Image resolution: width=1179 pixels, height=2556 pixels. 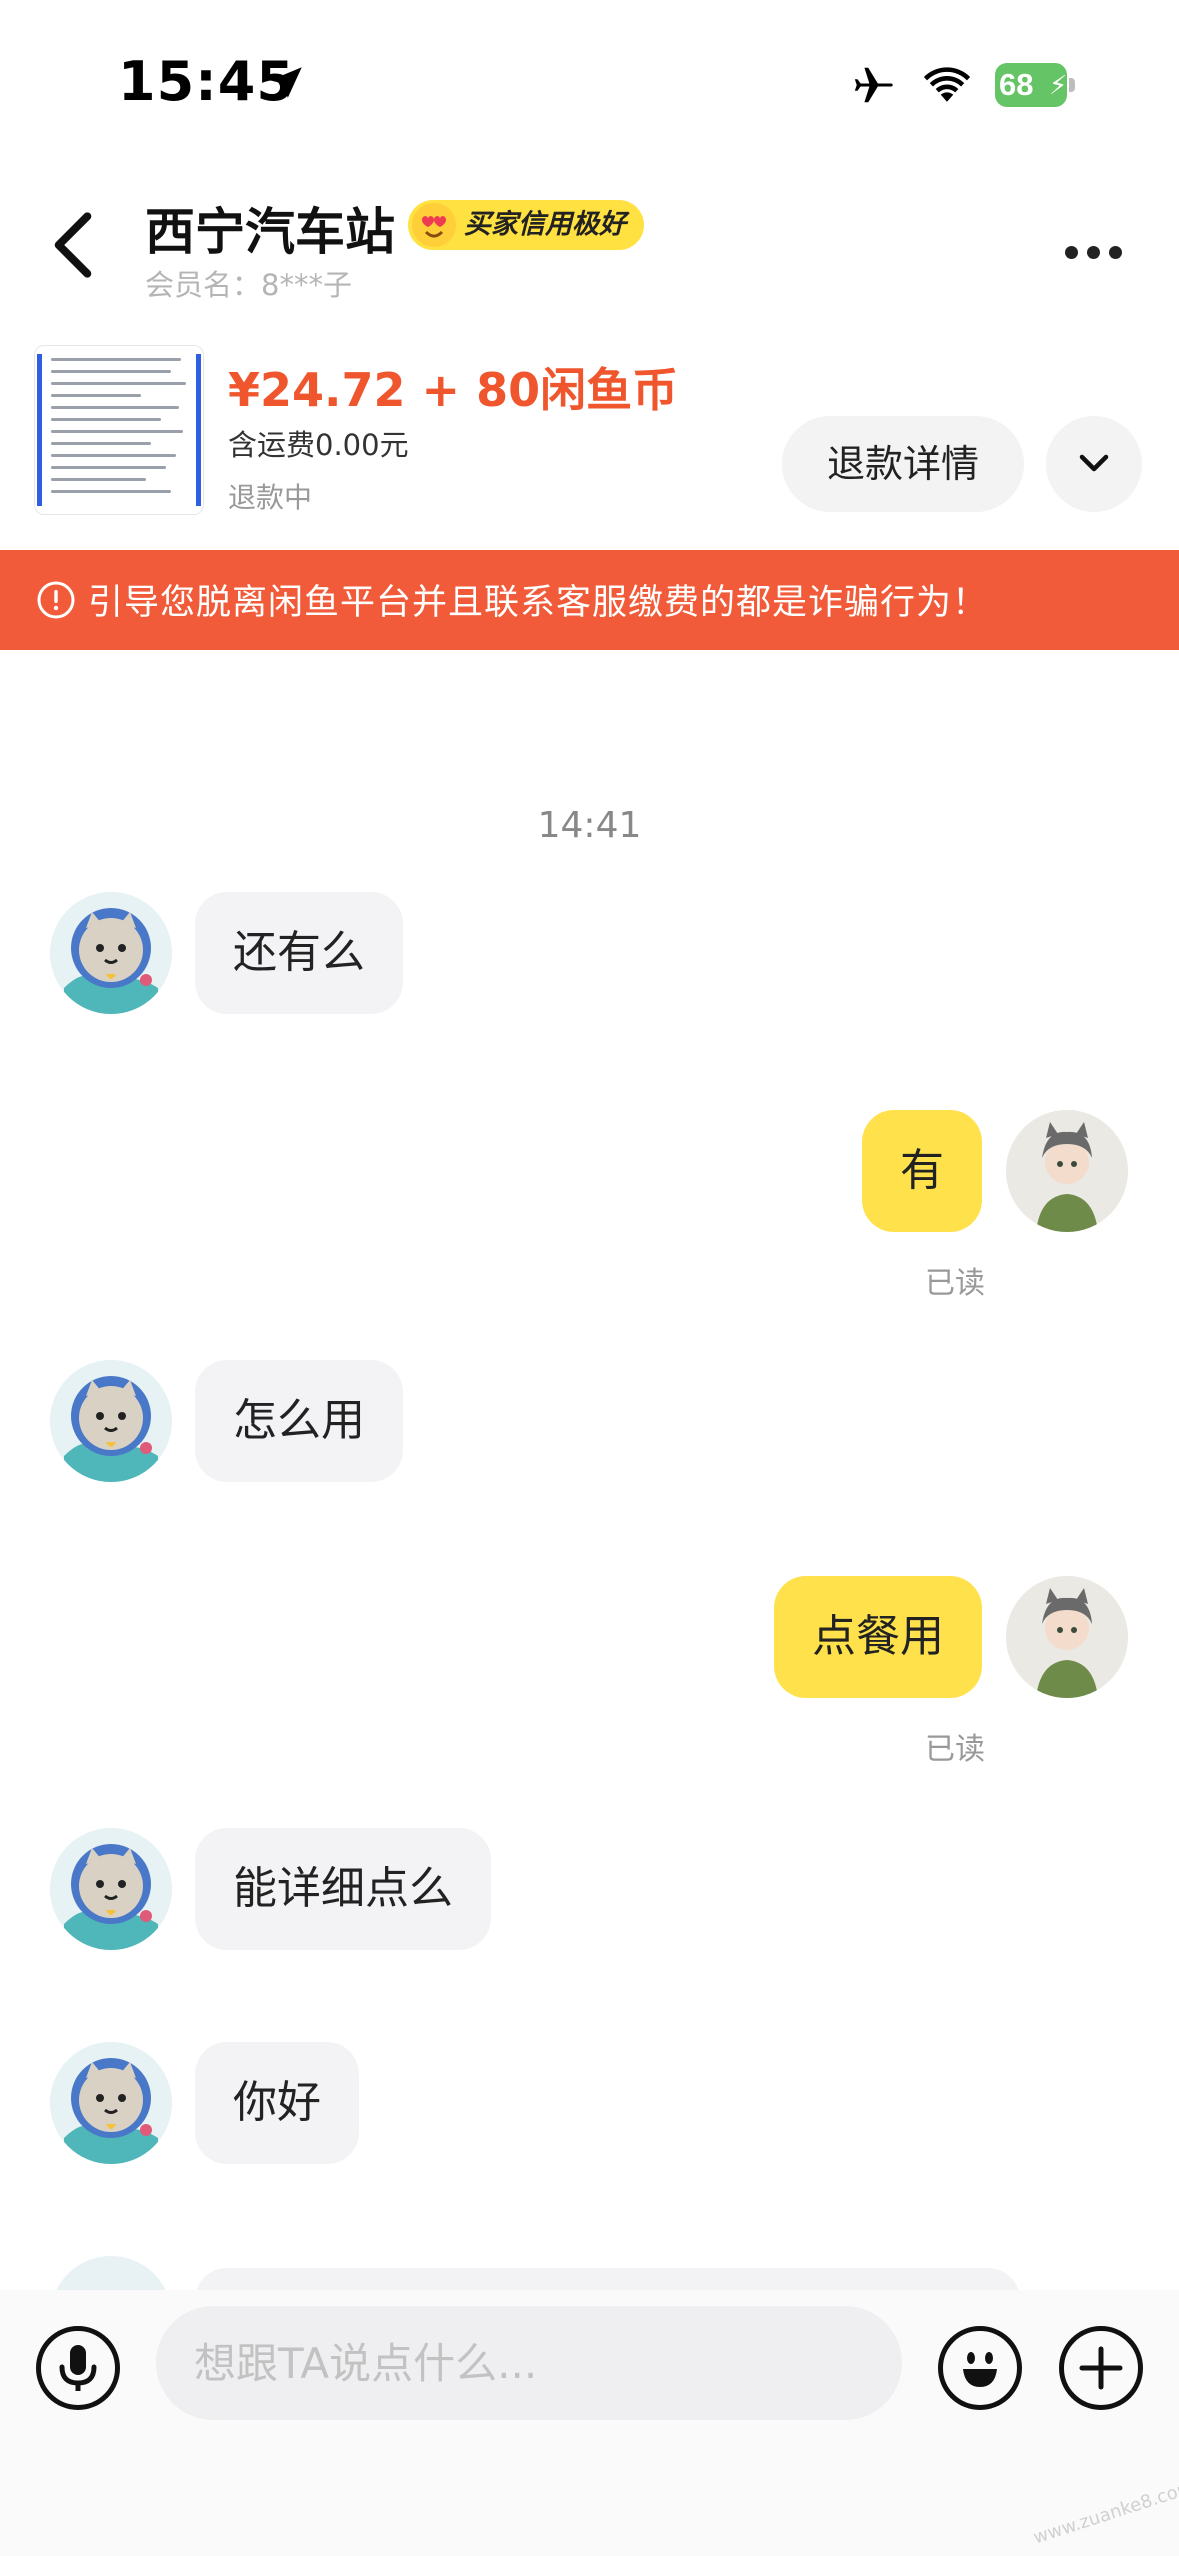 I want to click on thumb-border-left, so click(x=39, y=430).